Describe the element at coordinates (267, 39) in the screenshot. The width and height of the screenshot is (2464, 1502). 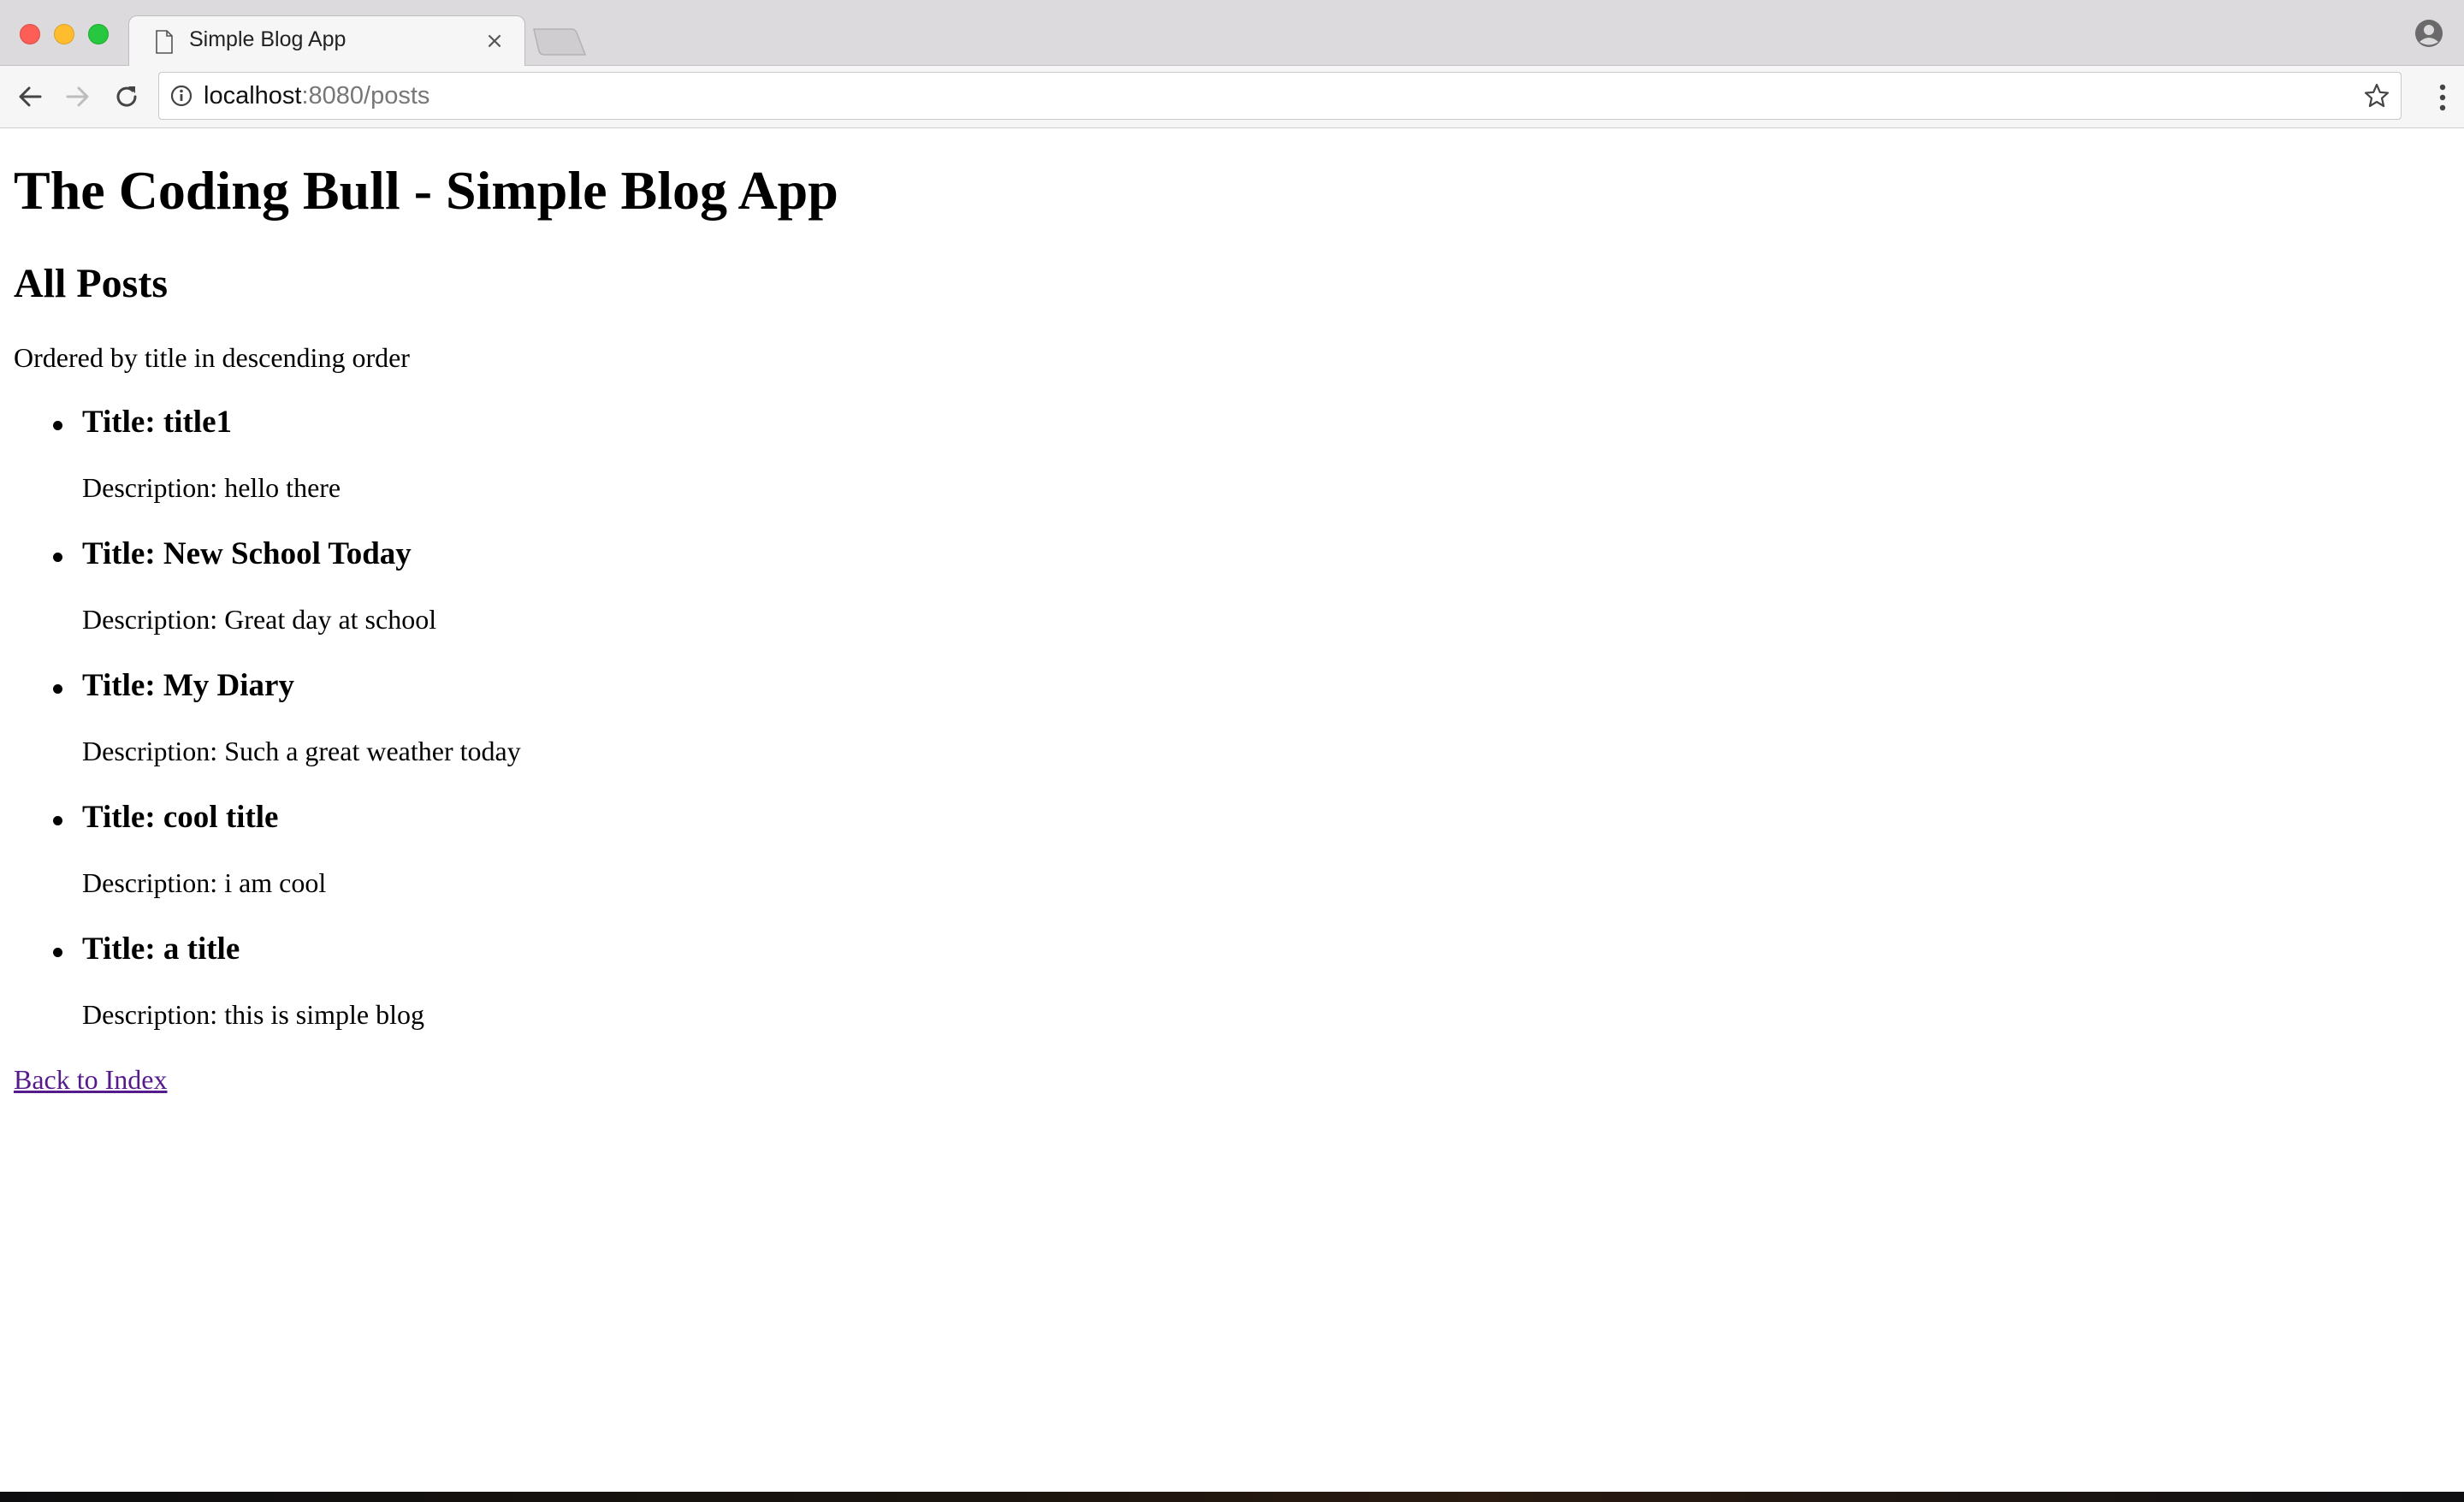
I see `tab-title: Simple Blog App` at that location.